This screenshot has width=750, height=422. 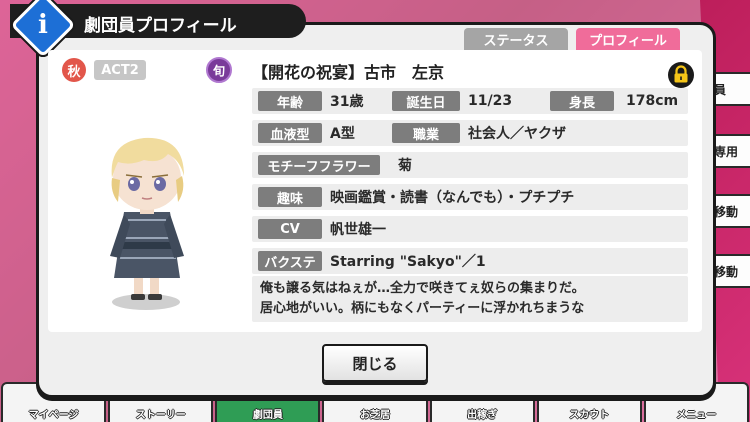 I want to click on side-tab-label: 専用, so click(x=726, y=151).